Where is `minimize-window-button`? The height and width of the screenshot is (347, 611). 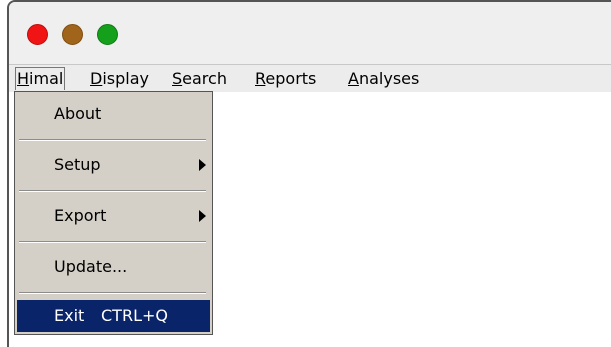 minimize-window-button is located at coordinates (72, 34).